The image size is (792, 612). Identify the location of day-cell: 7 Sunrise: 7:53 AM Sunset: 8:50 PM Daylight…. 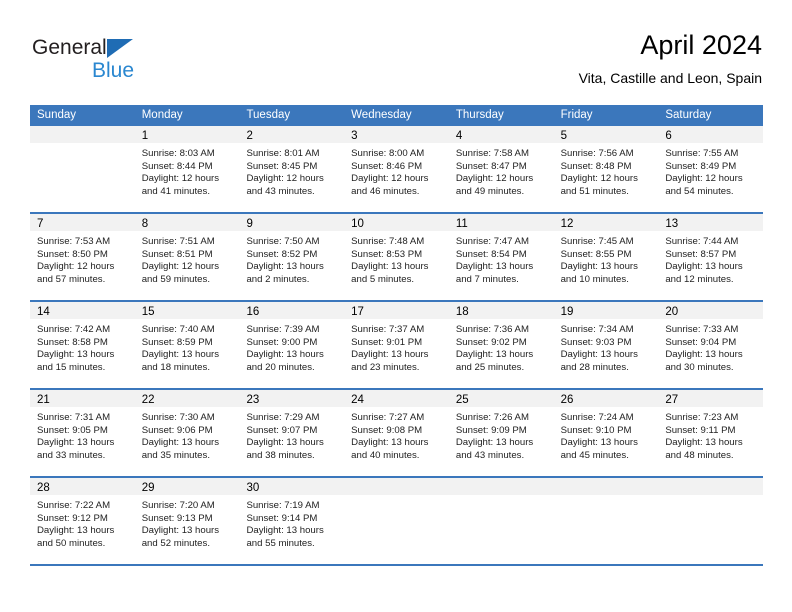
(82, 257).